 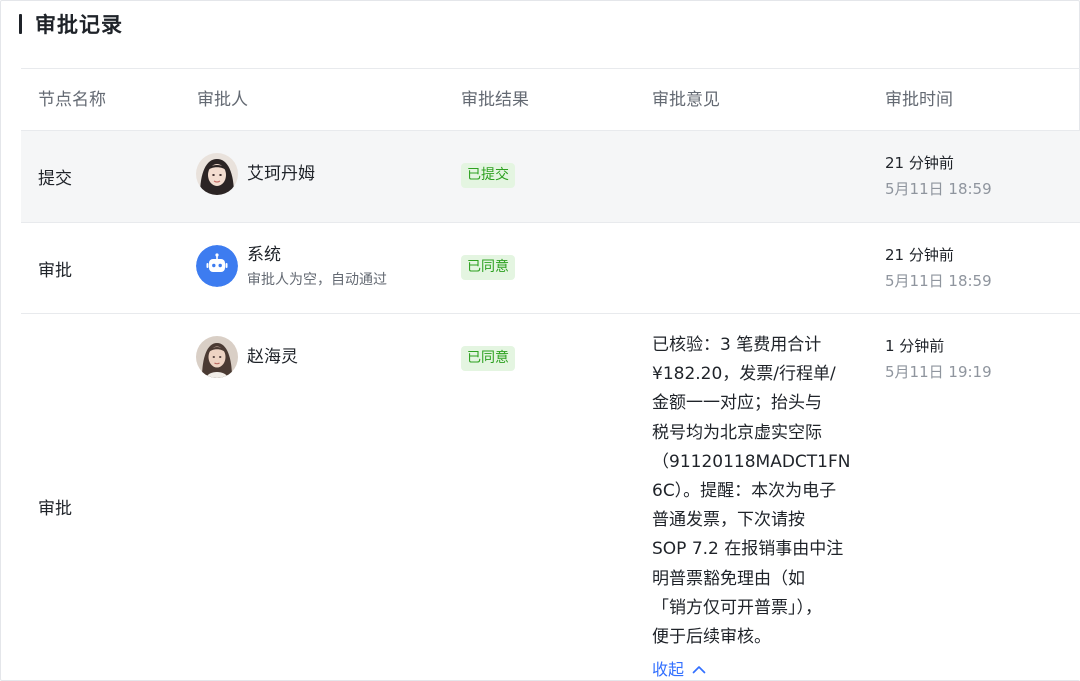 What do you see at coordinates (281, 174) in the screenshot?
I see `approver-name: 艾珂丹姆` at bounding box center [281, 174].